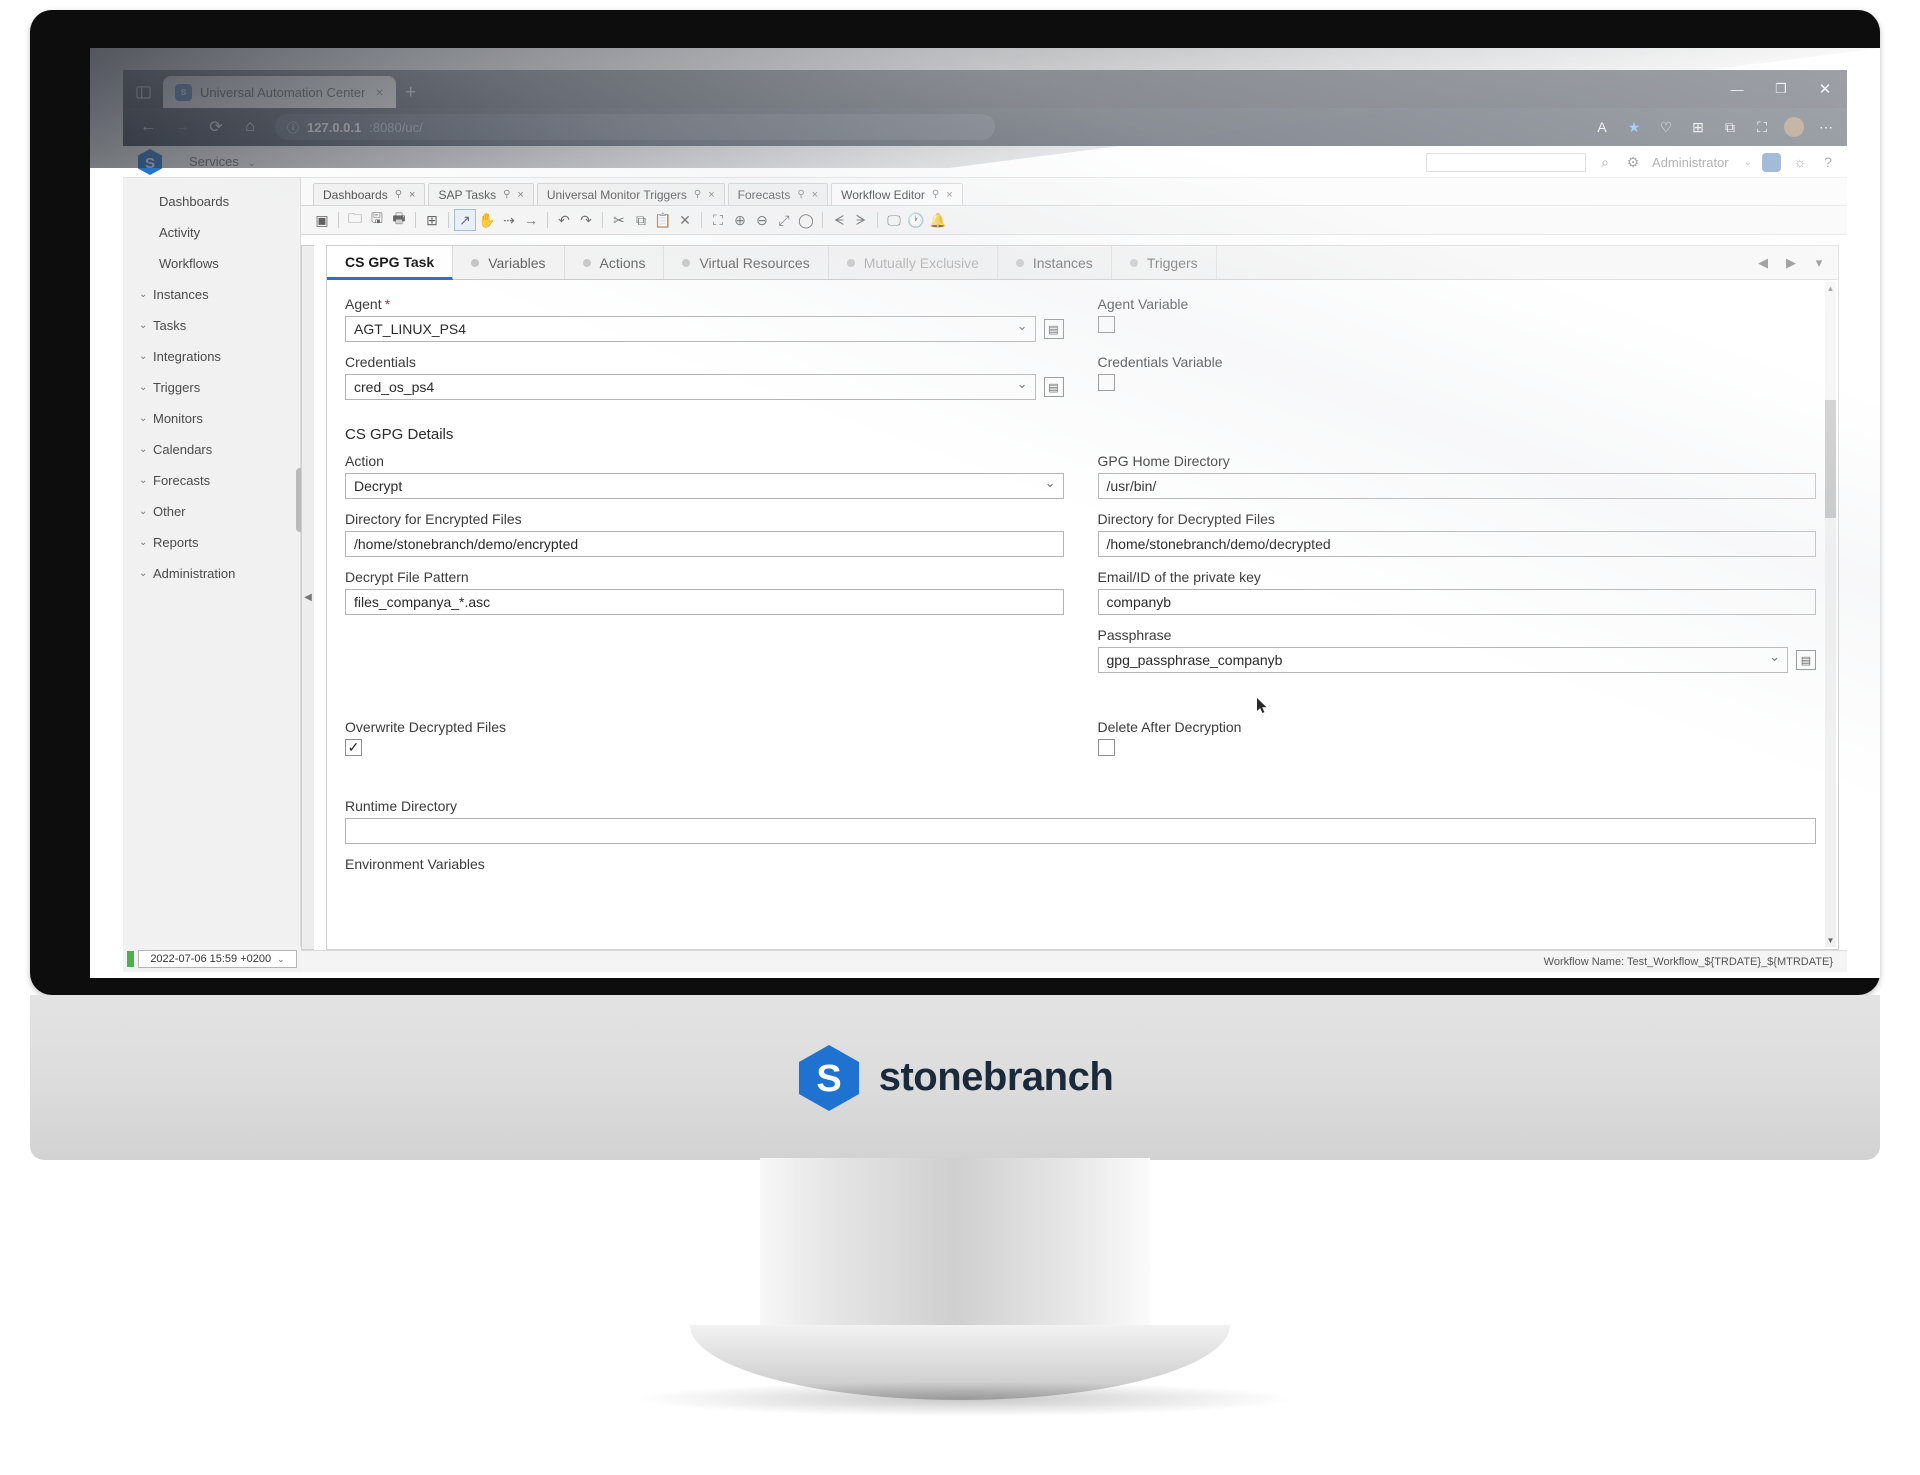 The width and height of the screenshot is (1920, 1475). What do you see at coordinates (718, 220) in the screenshot?
I see `fit-to-window-icon: ⛶` at bounding box center [718, 220].